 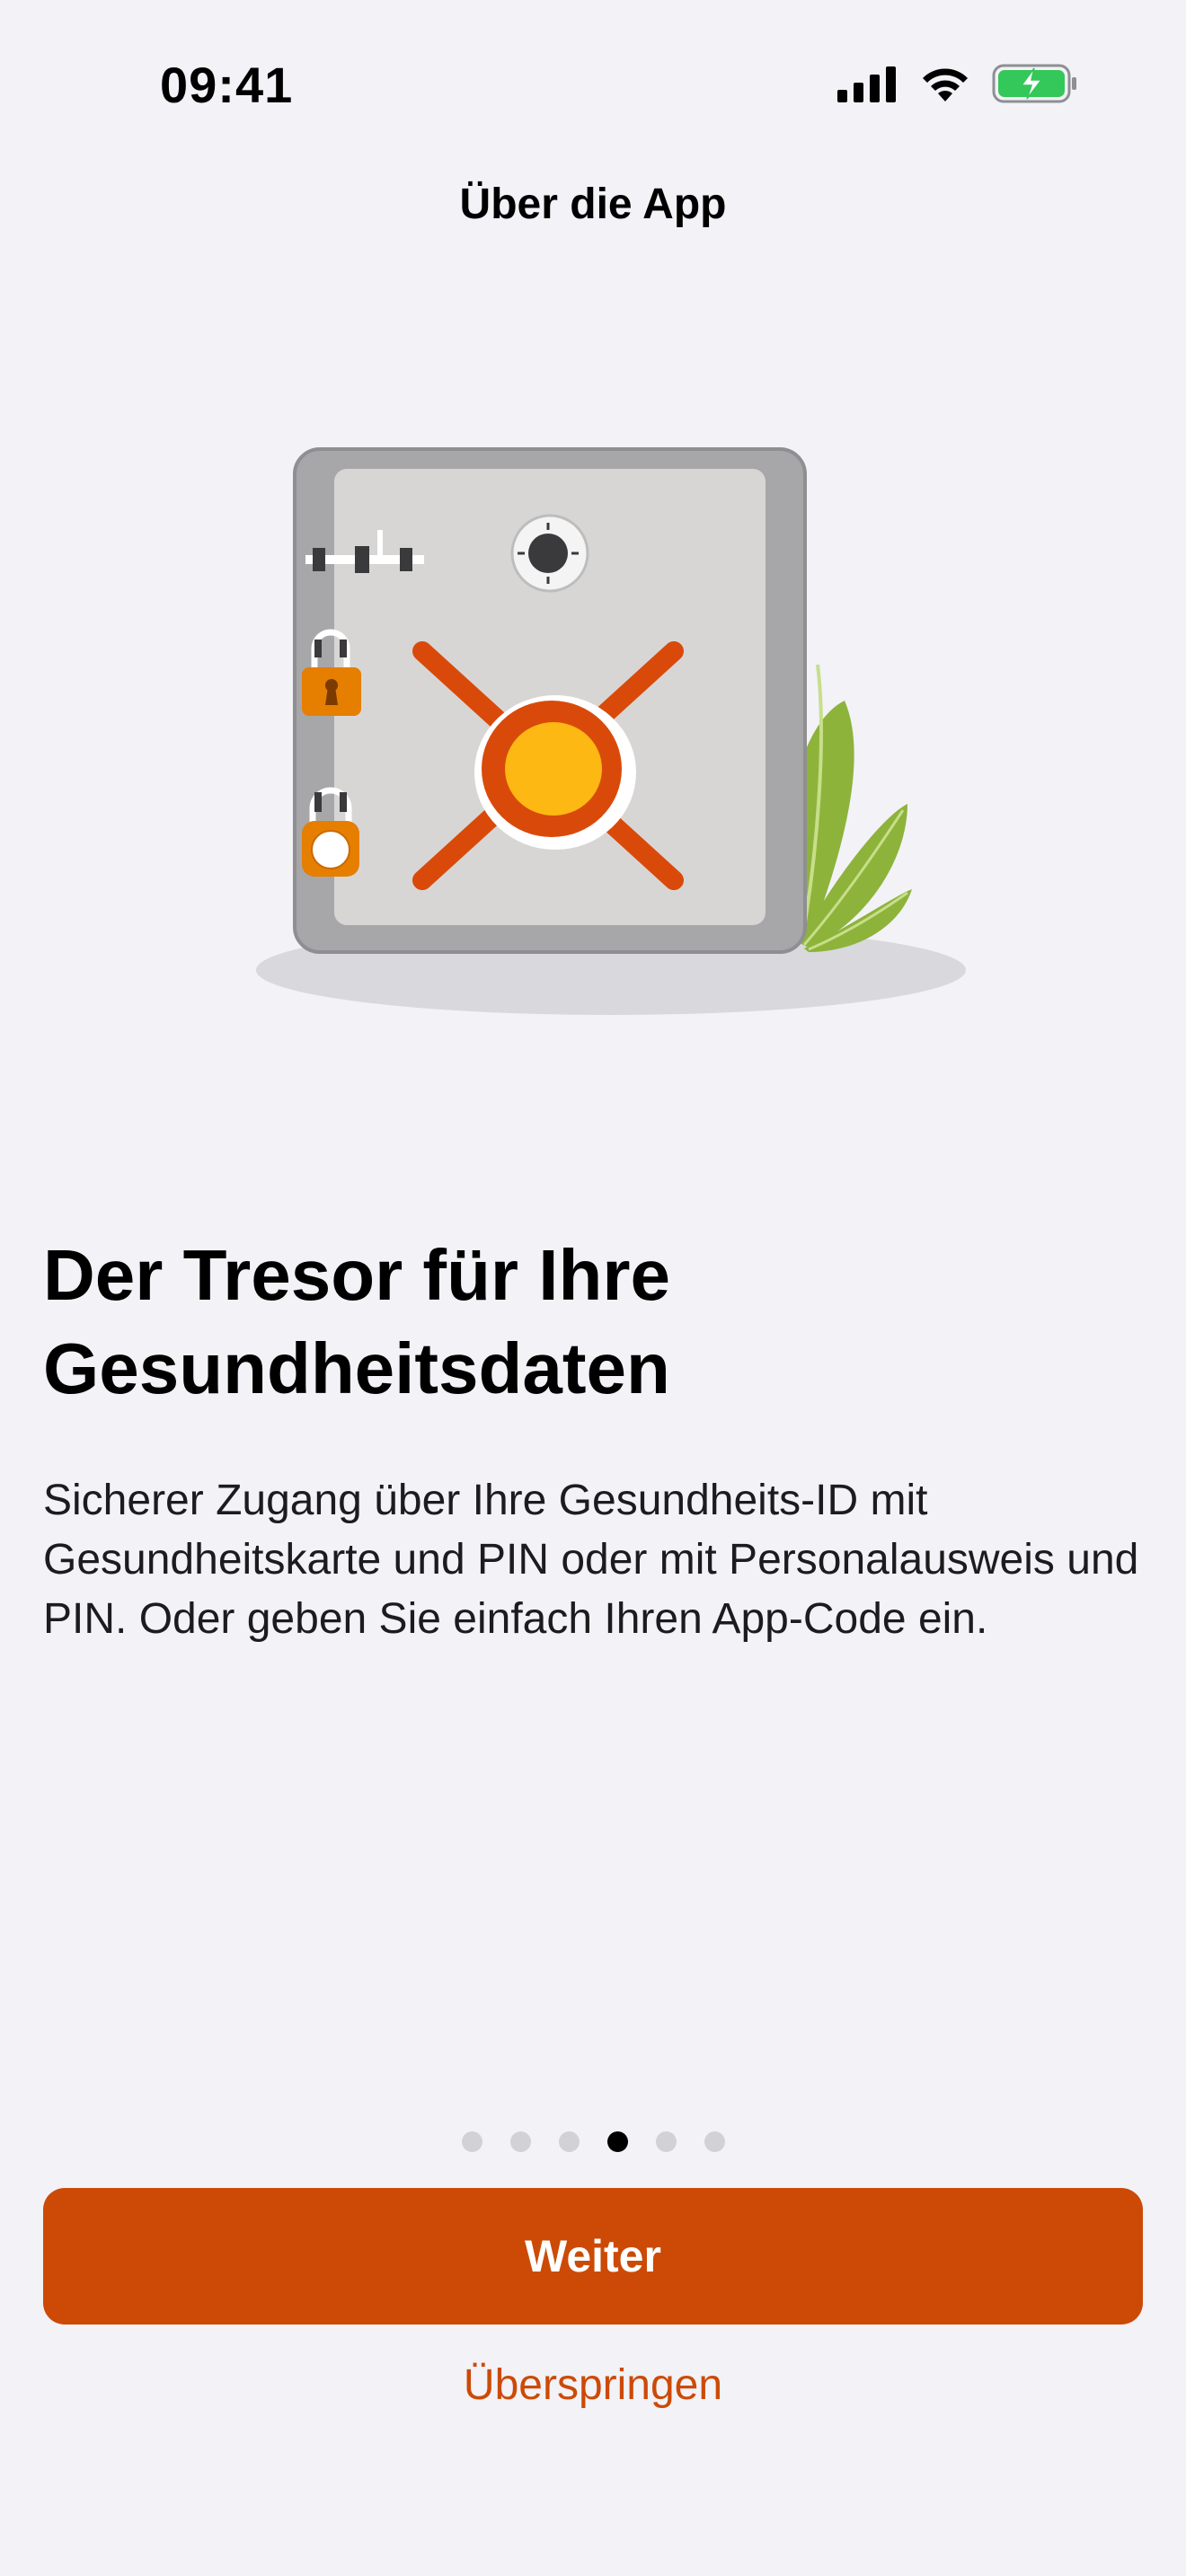 What do you see at coordinates (593, 85) in the screenshot?
I see `status-bar: 09:41` at bounding box center [593, 85].